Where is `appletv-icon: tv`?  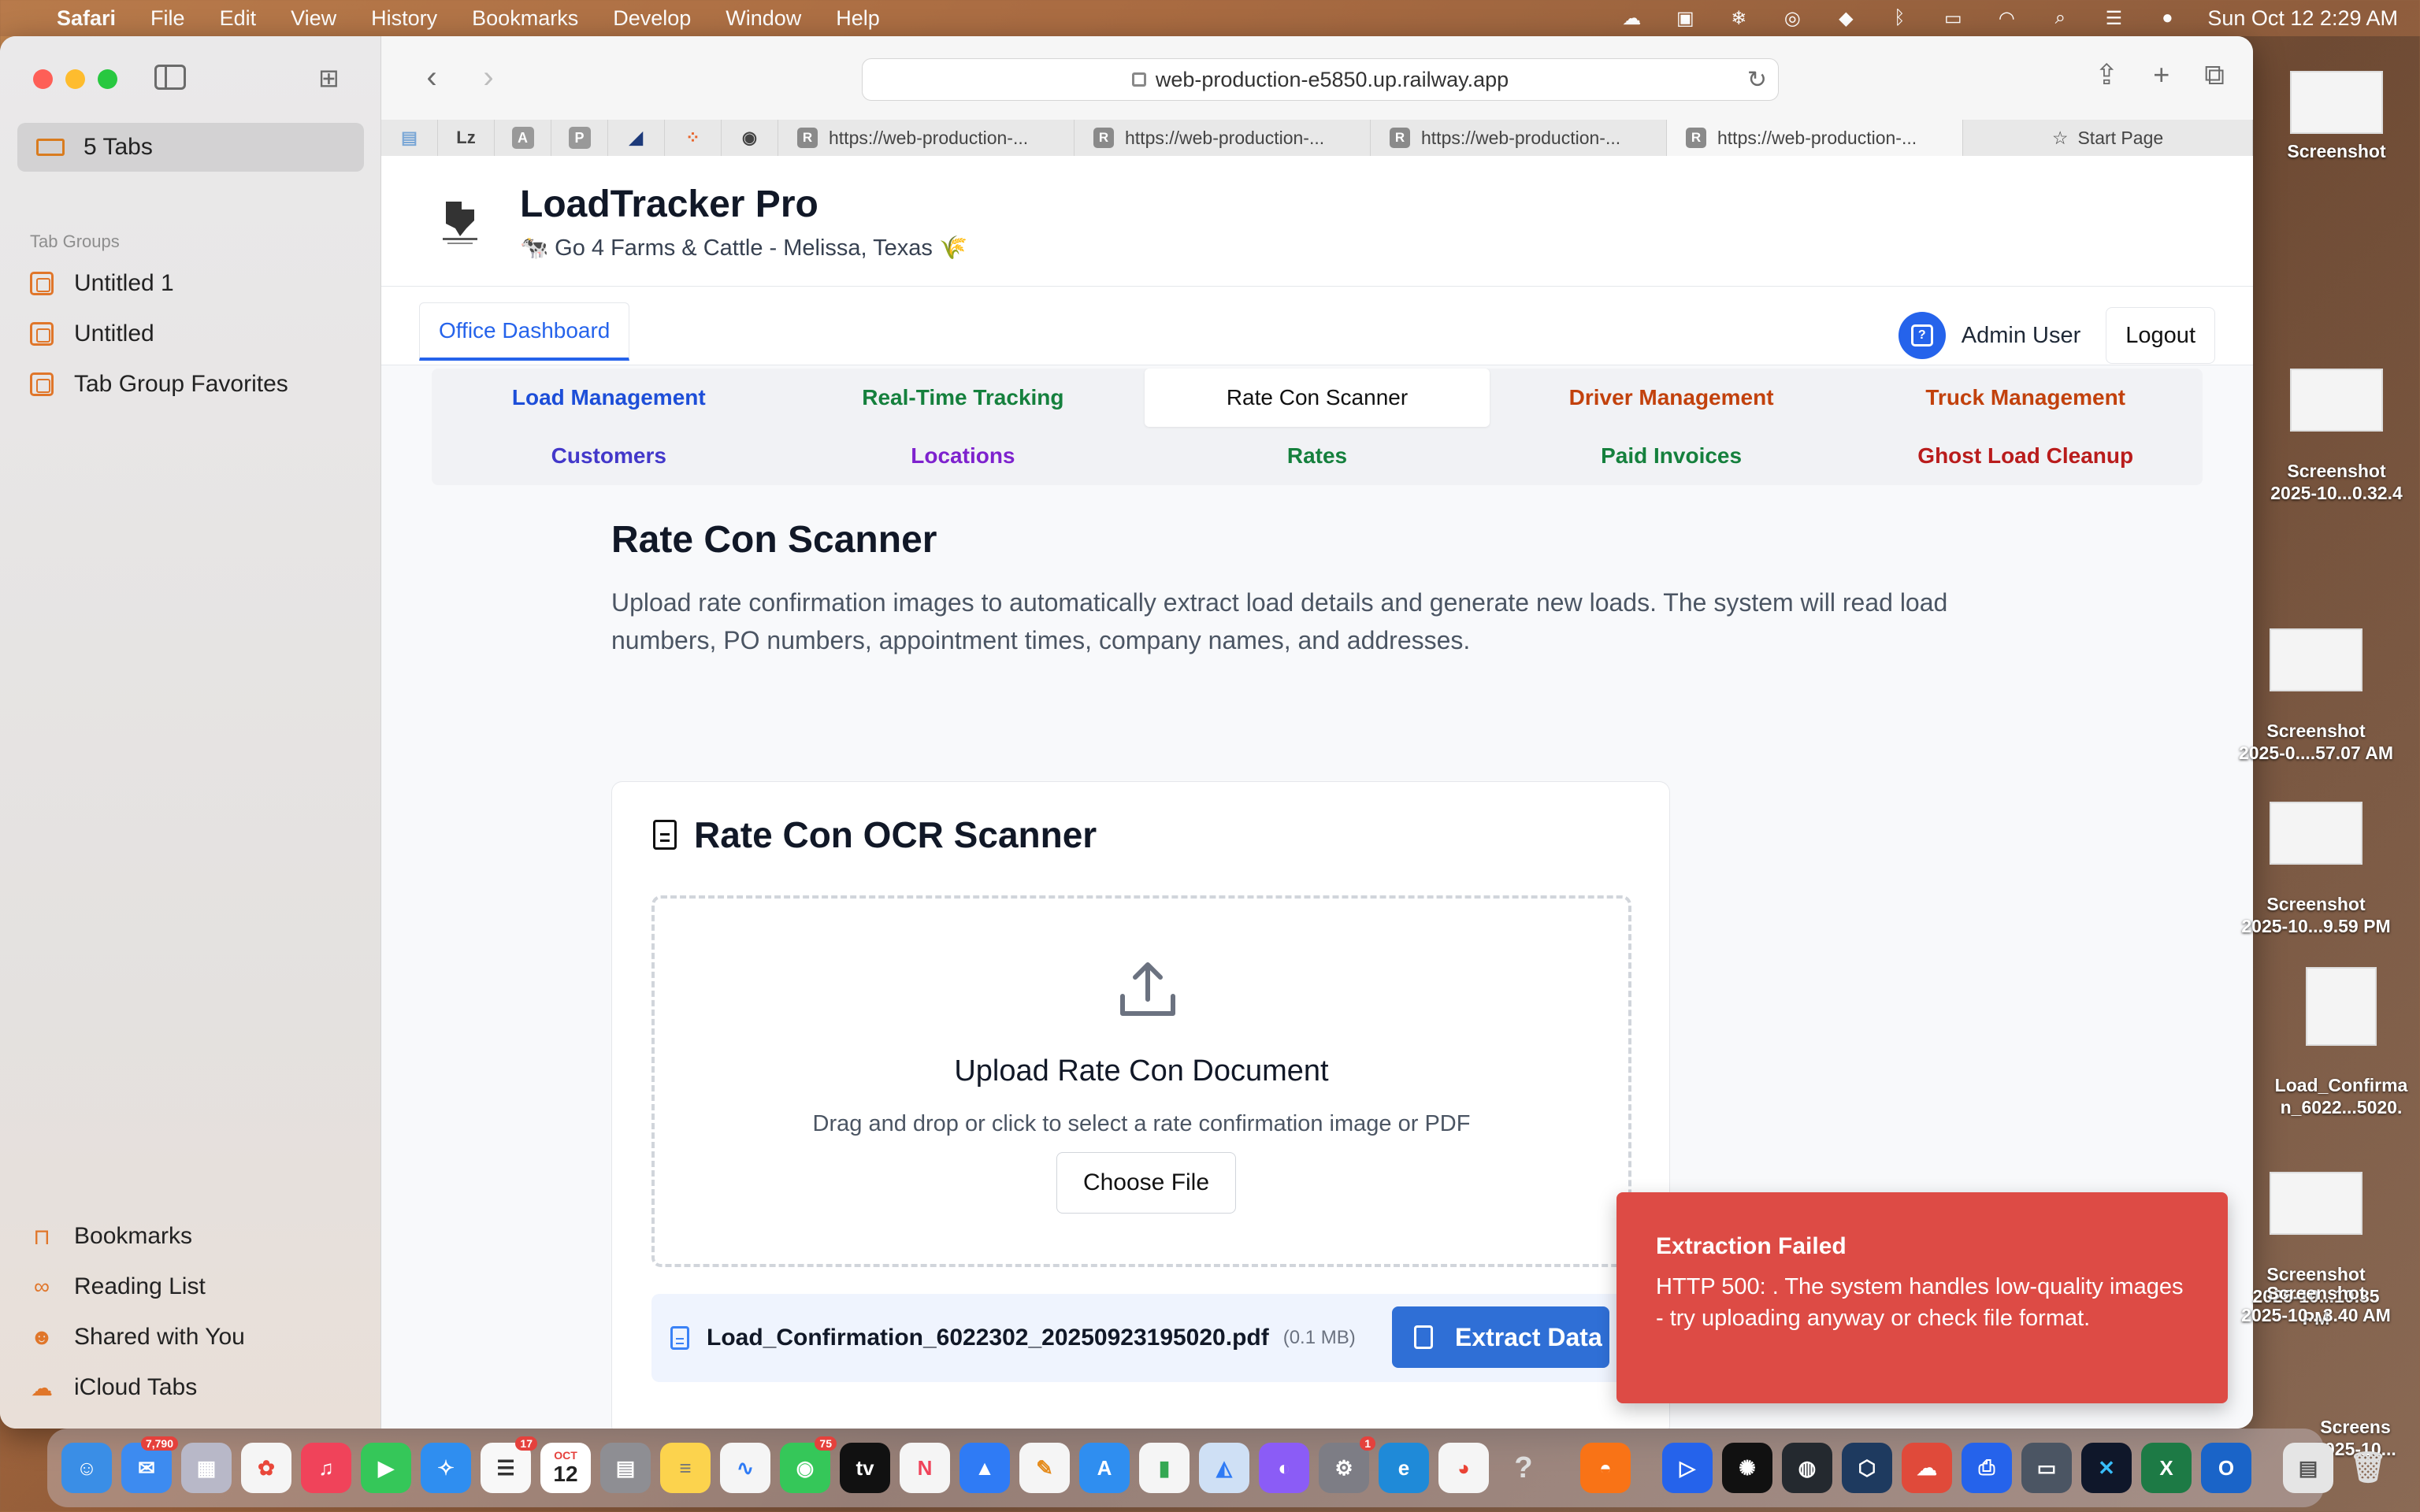 appletv-icon: tv is located at coordinates (865, 1468).